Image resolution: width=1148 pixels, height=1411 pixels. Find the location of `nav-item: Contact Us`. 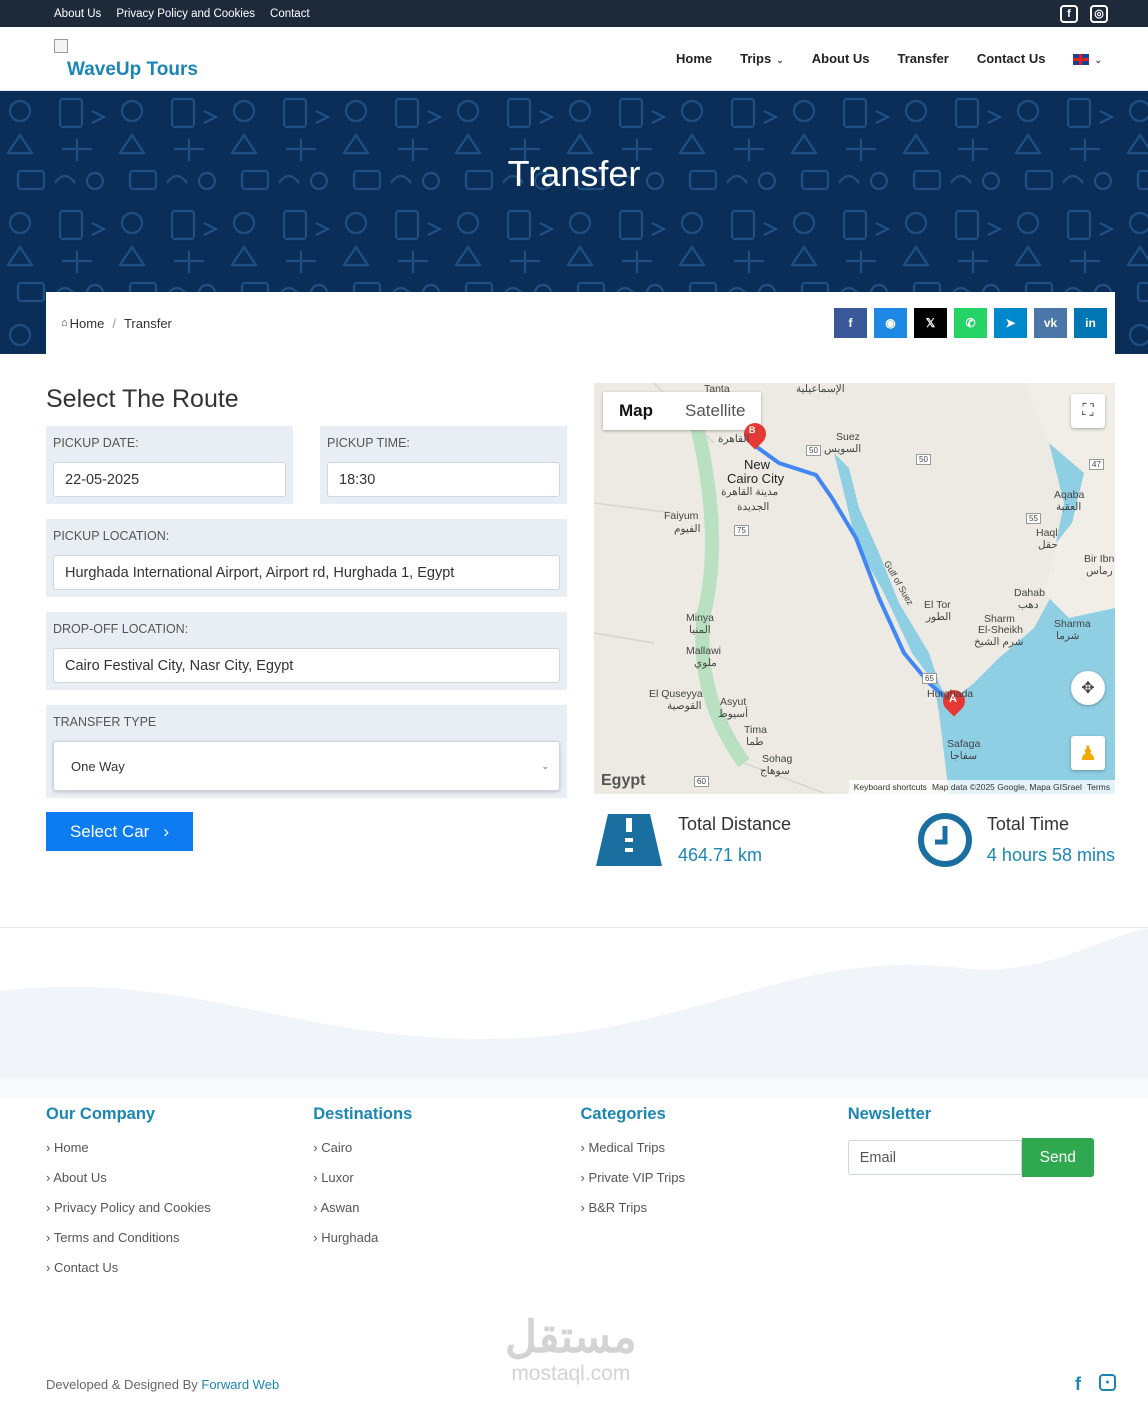

nav-item: Contact Us is located at coordinates (1011, 58).